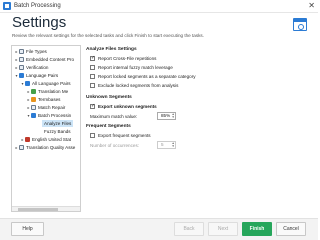  I want to click on tree-item-label: Language Pairs, so click(42, 75).